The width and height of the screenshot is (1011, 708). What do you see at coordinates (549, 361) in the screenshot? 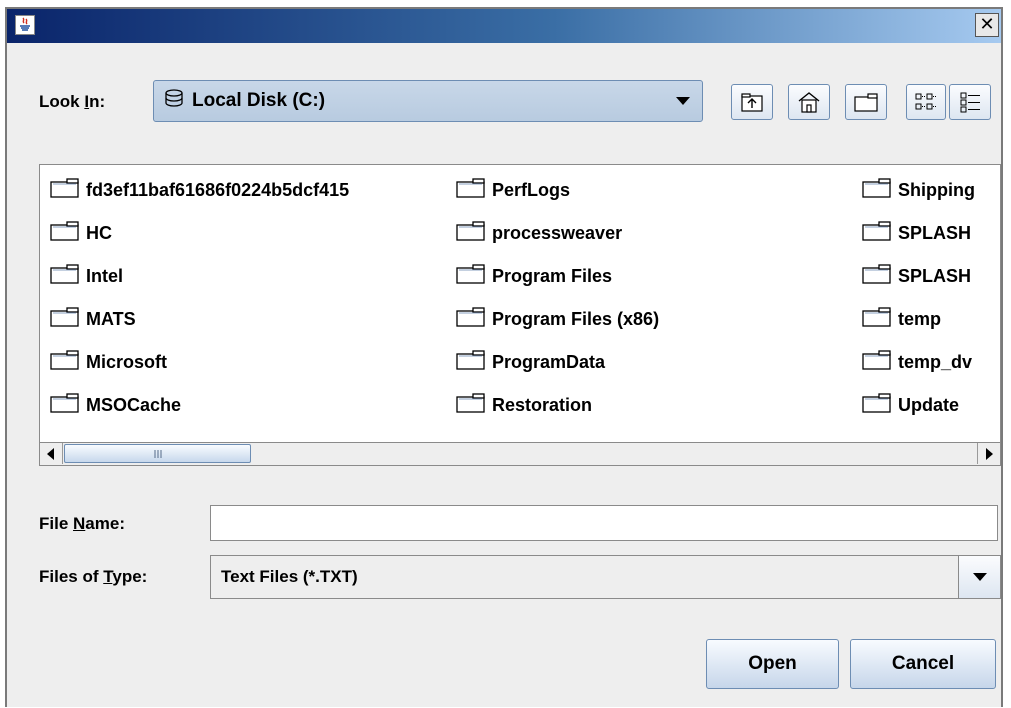
I see `file-list-item-label: ProgramData` at bounding box center [549, 361].